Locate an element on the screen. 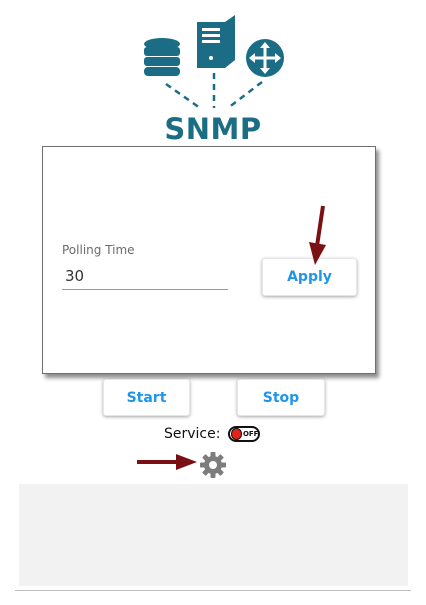  divider is located at coordinates (213, 590).